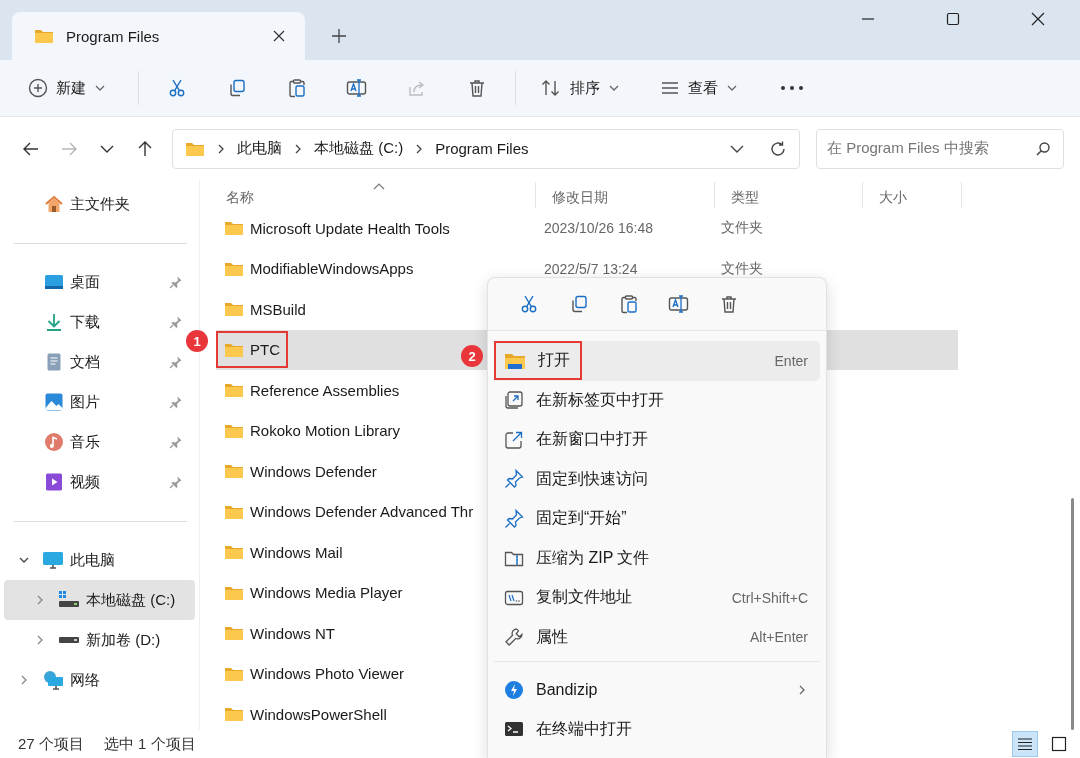 The height and width of the screenshot is (758, 1080). What do you see at coordinates (279, 633) in the screenshot?
I see `file-name: Windows NT` at bounding box center [279, 633].